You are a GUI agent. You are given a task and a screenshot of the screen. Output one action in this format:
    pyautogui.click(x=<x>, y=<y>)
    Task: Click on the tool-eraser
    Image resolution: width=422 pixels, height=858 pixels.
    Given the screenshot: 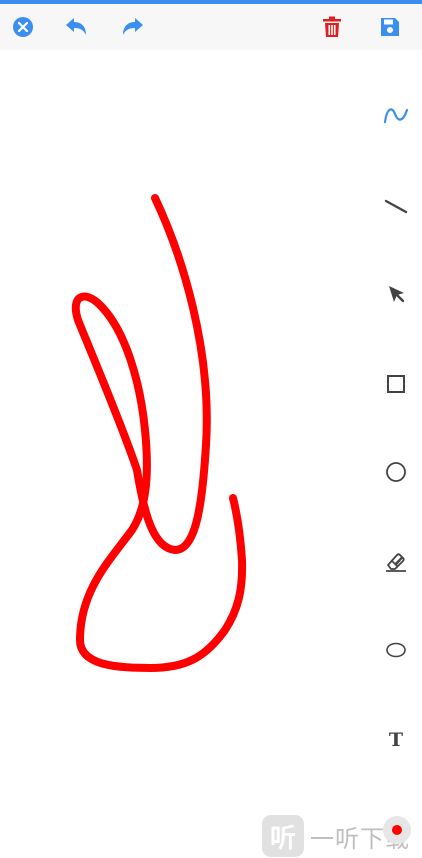 What is the action you would take?
    pyautogui.click(x=396, y=562)
    